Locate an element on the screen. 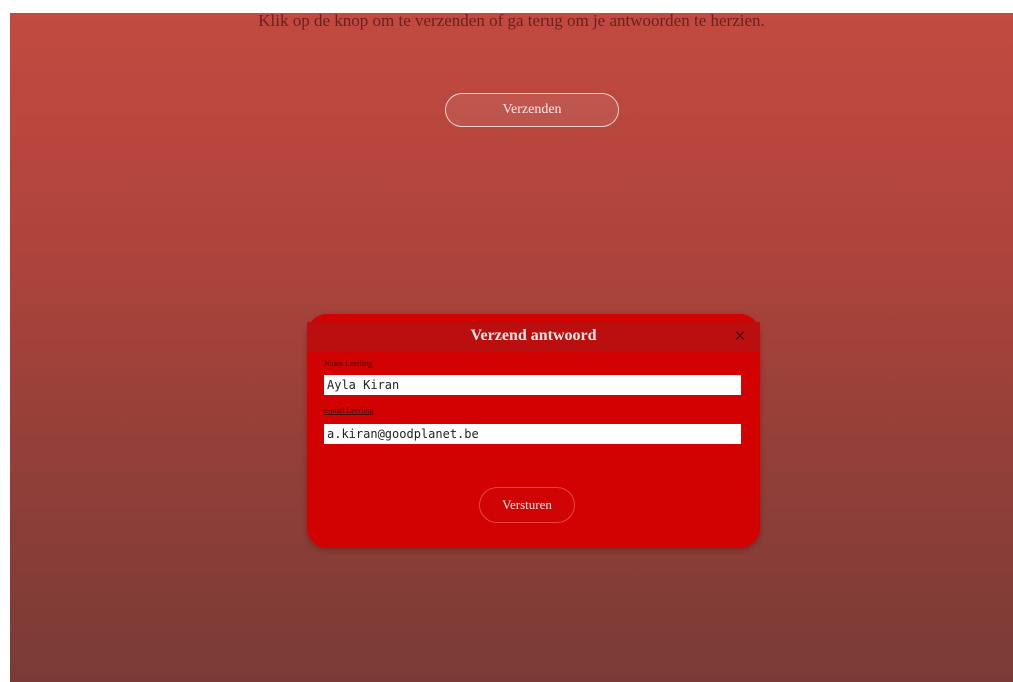 This screenshot has width=1013, height=682. student-email-label: e-mail Leerling is located at coordinates (349, 410).